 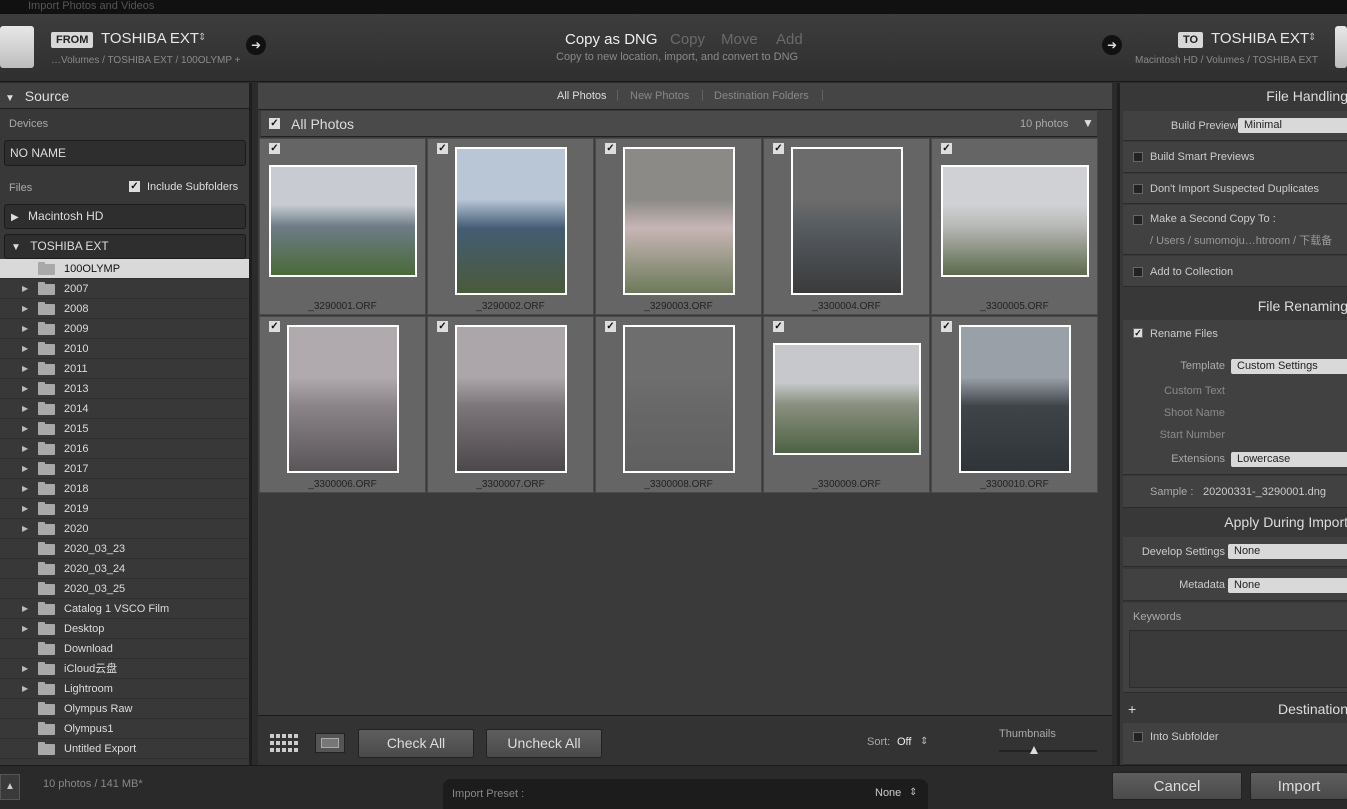 I want to click on import-preset-dropdown: None, so click(x=888, y=793).